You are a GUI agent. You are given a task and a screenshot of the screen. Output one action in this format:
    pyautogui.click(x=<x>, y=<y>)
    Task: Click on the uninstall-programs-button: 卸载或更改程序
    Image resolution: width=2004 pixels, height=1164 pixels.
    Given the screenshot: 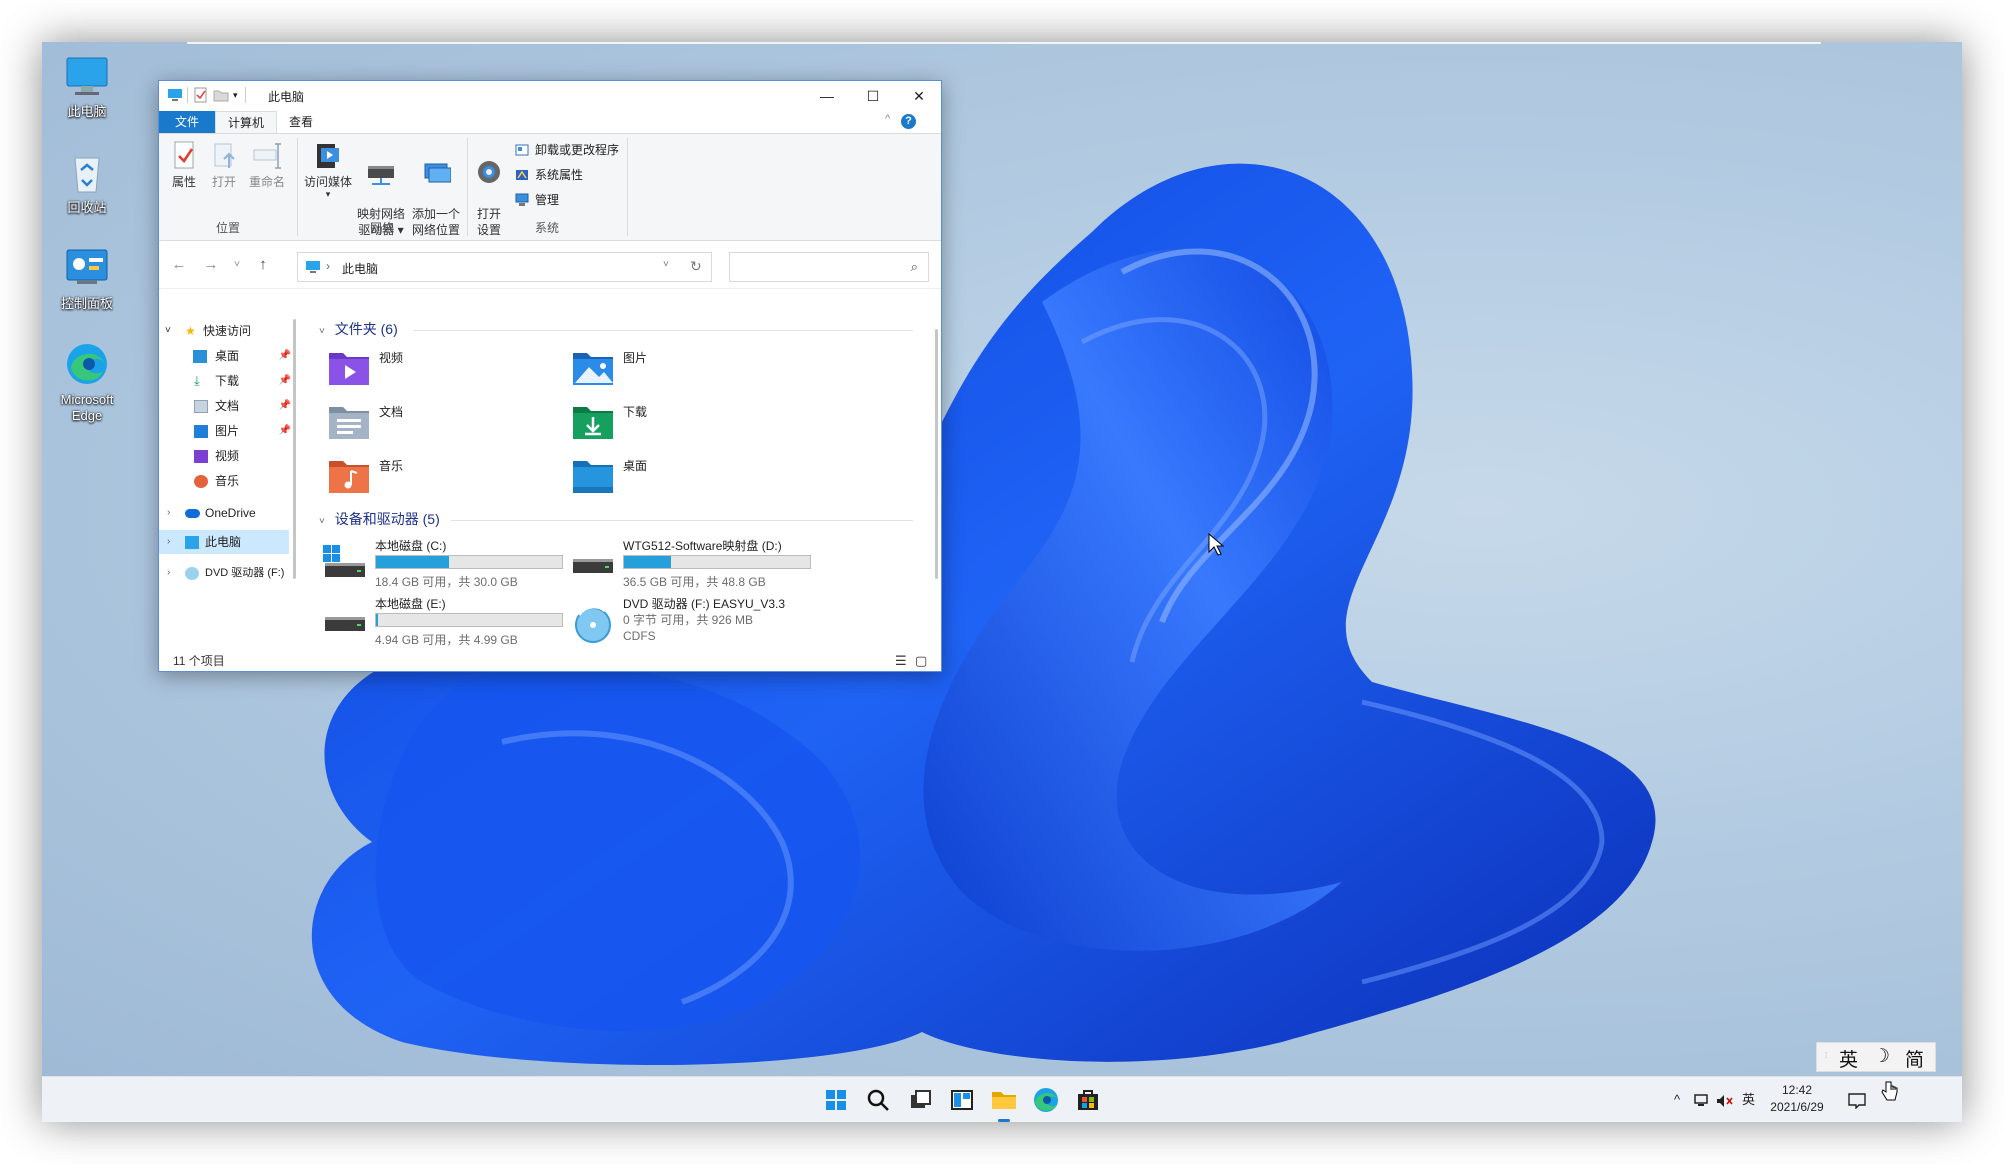 What is the action you would take?
    pyautogui.click(x=567, y=150)
    